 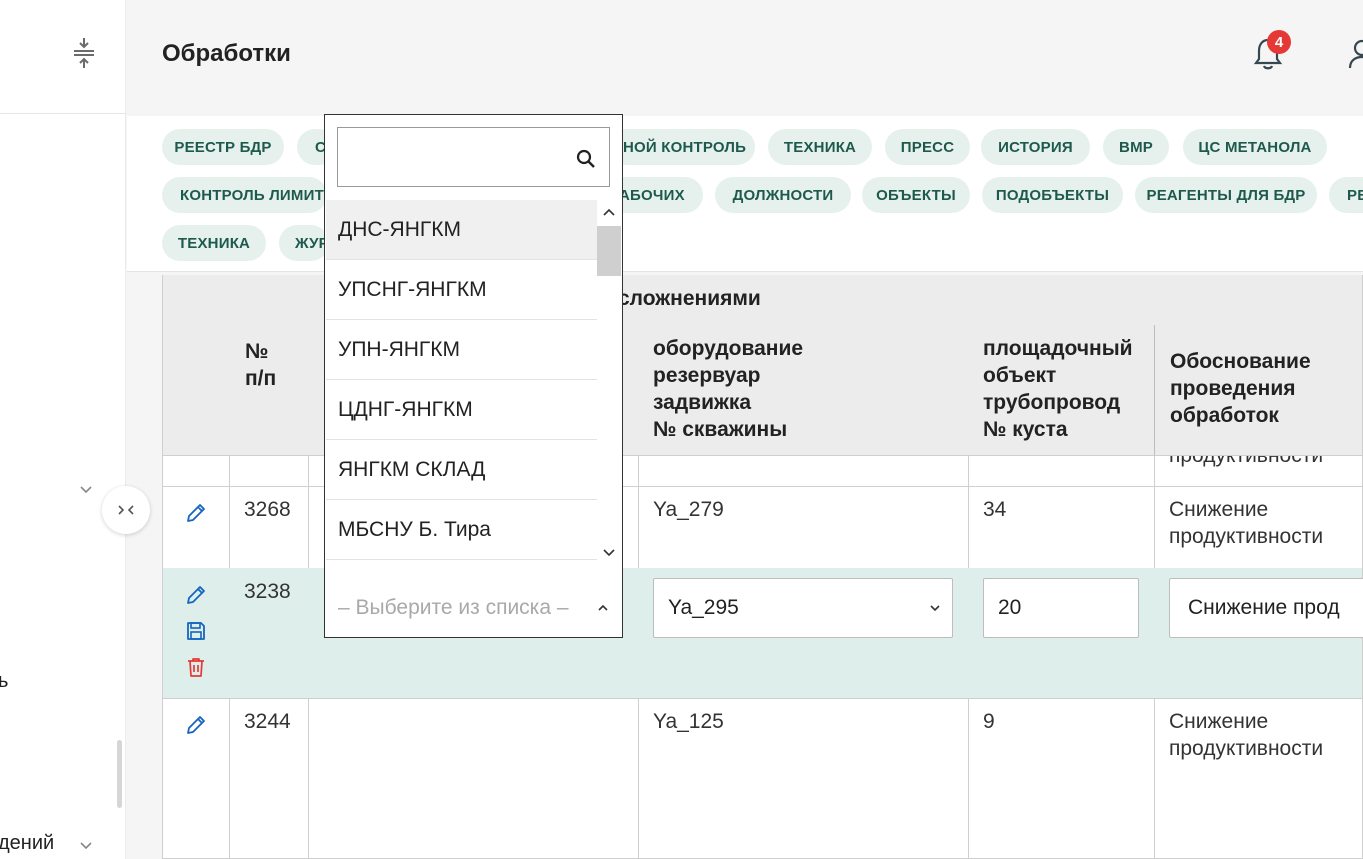 I want to click on table-cell: 3244, so click(x=269, y=778).